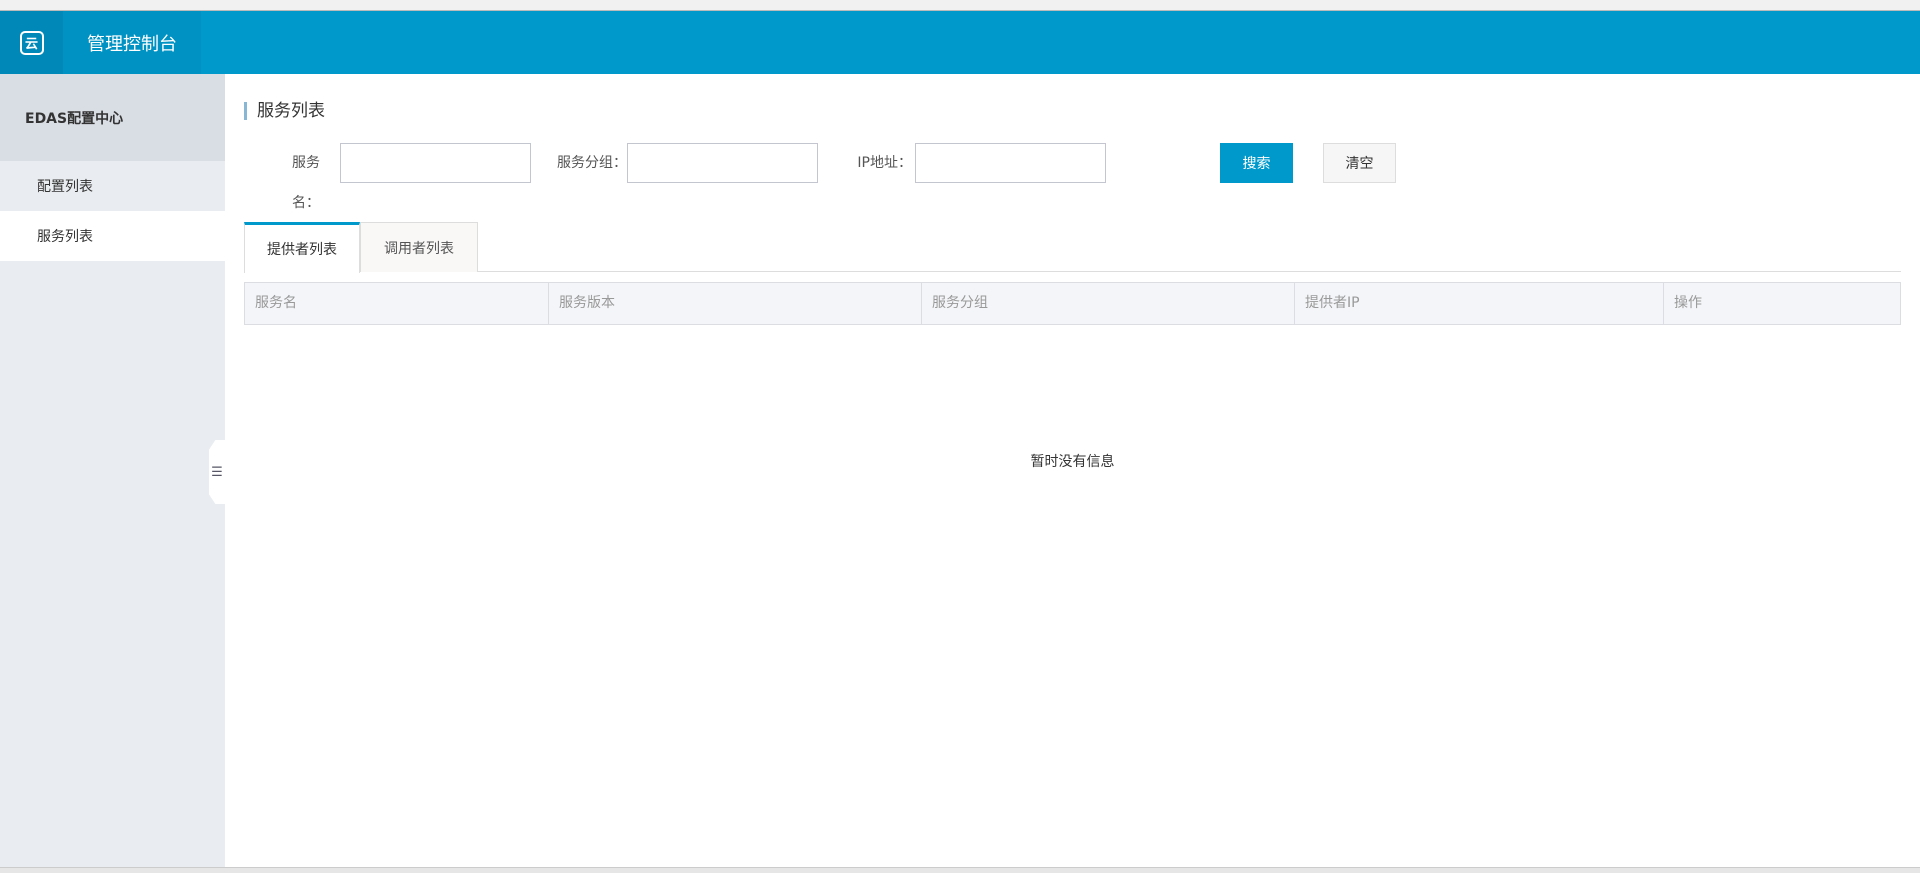 The image size is (1920, 873). I want to click on tab-bar: 提供者列表 调用者列表, so click(1072, 247).